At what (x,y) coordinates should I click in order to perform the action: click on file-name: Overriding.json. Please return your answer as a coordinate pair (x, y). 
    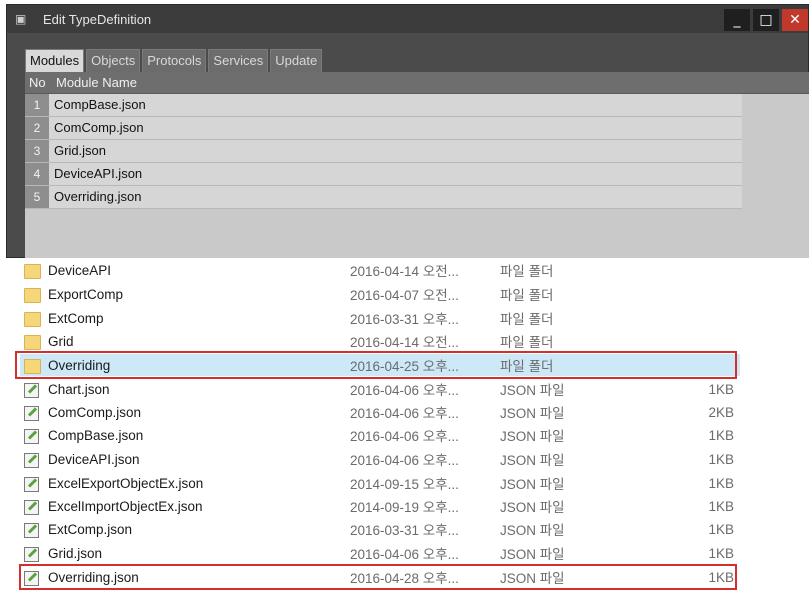
    Looking at the image, I should click on (93, 577).